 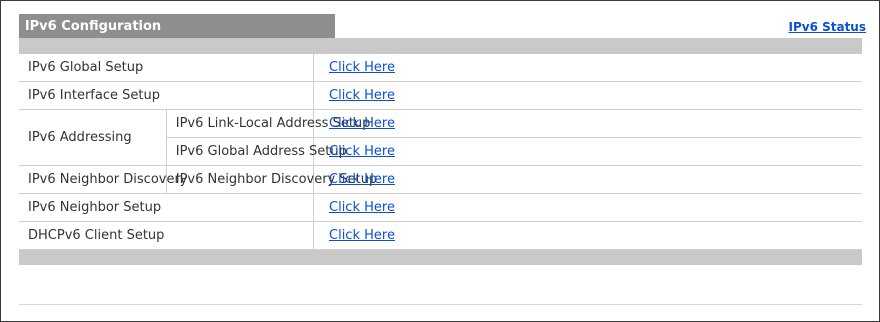 I want to click on row-label: IPv6 Global Setup, so click(x=166, y=68).